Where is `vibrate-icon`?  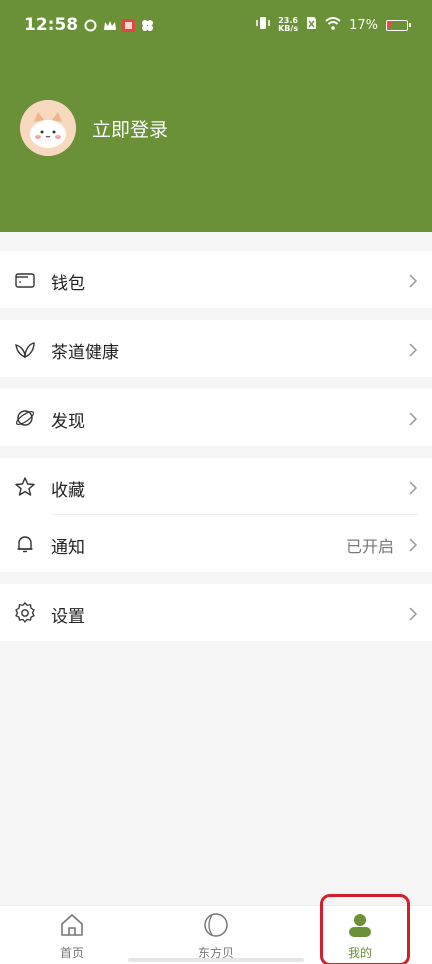
vibrate-icon is located at coordinates (263, 25).